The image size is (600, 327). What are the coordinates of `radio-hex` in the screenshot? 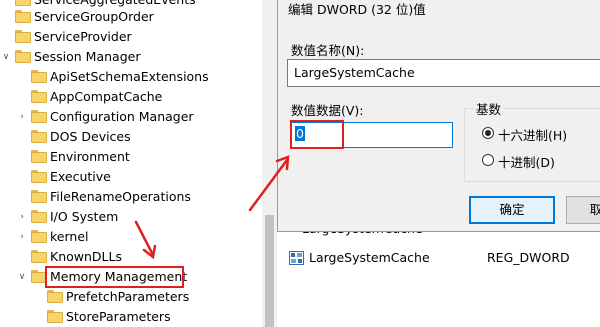 It's located at (488, 133).